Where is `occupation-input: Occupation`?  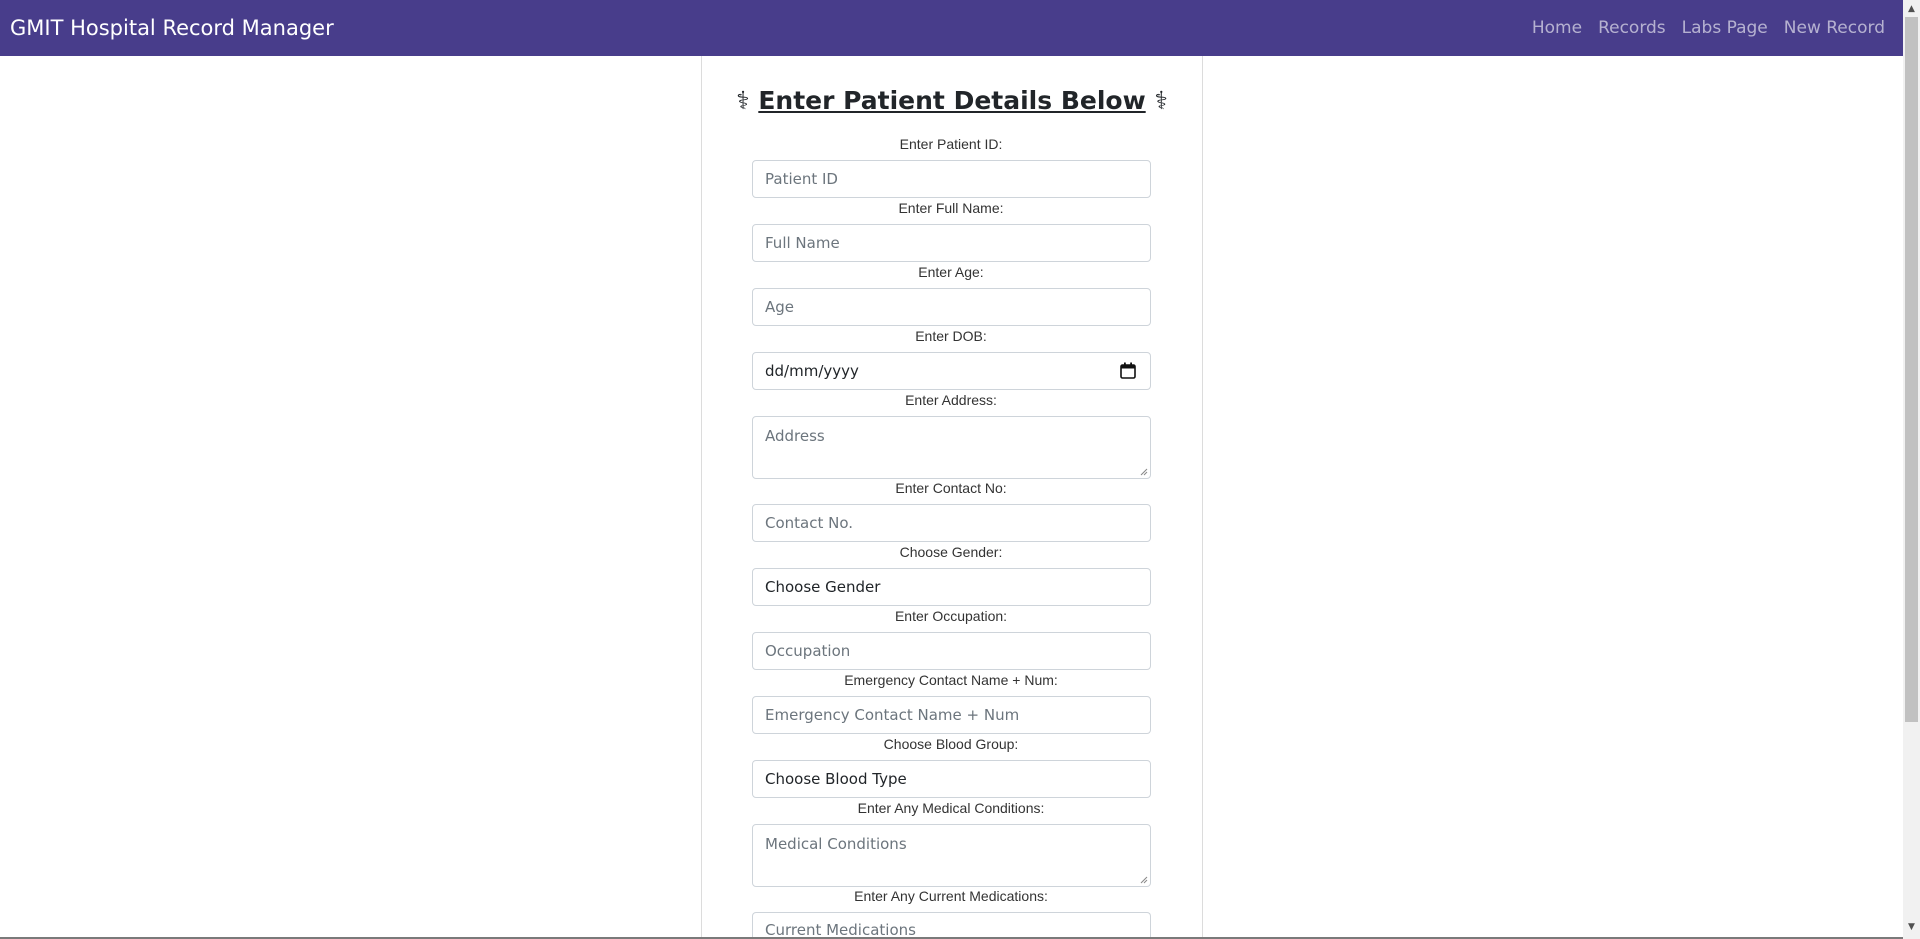 occupation-input: Occupation is located at coordinates (951, 651).